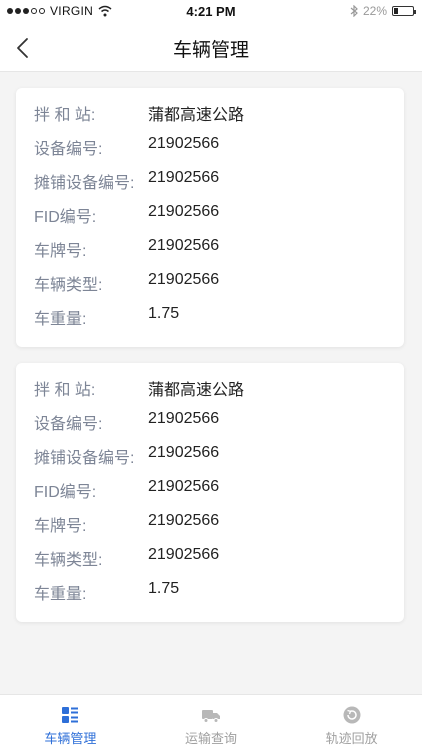 This screenshot has width=422, height=750. What do you see at coordinates (211, 738) in the screenshot?
I see `tab-label: 运输查询` at bounding box center [211, 738].